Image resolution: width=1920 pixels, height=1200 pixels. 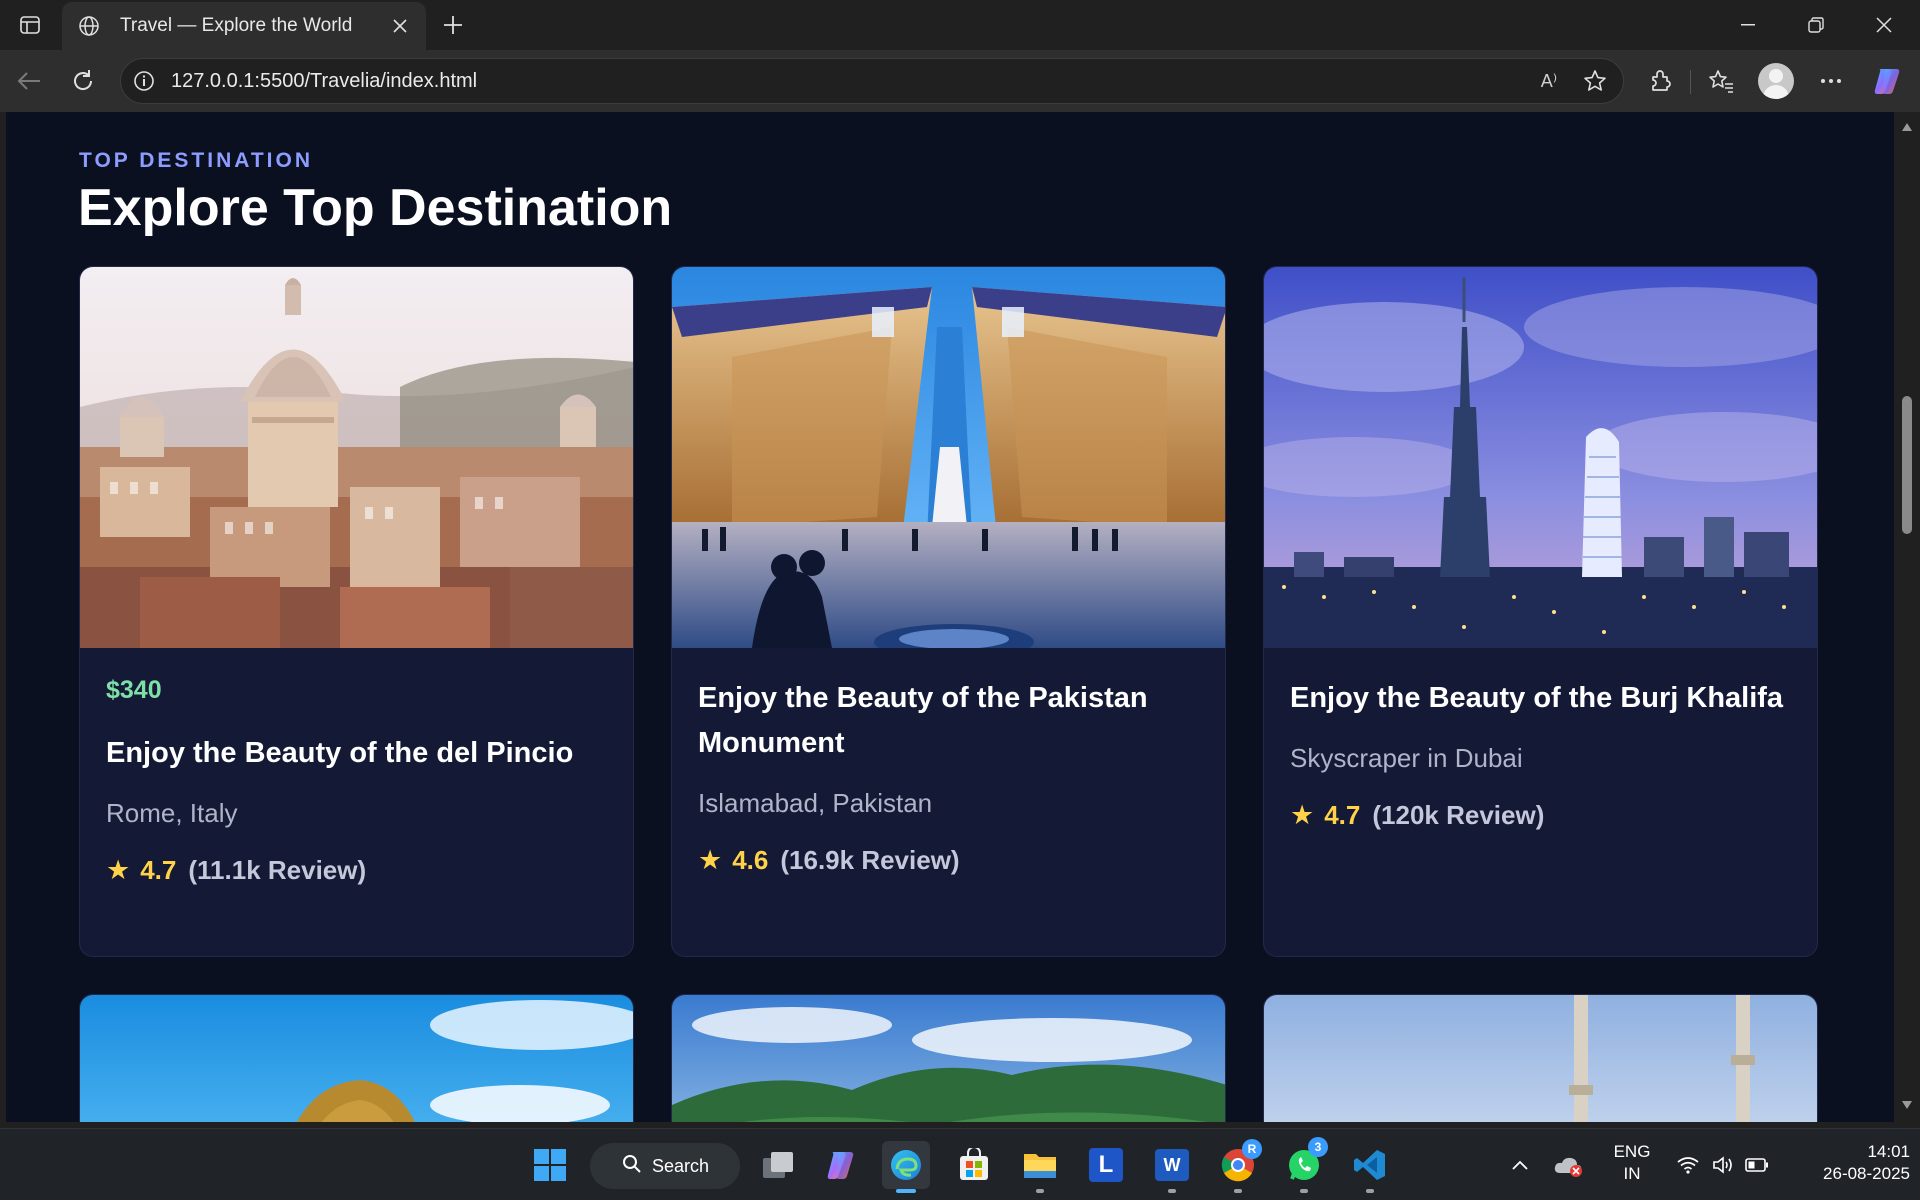 I want to click on scroll-up-icon, so click(x=1907, y=127).